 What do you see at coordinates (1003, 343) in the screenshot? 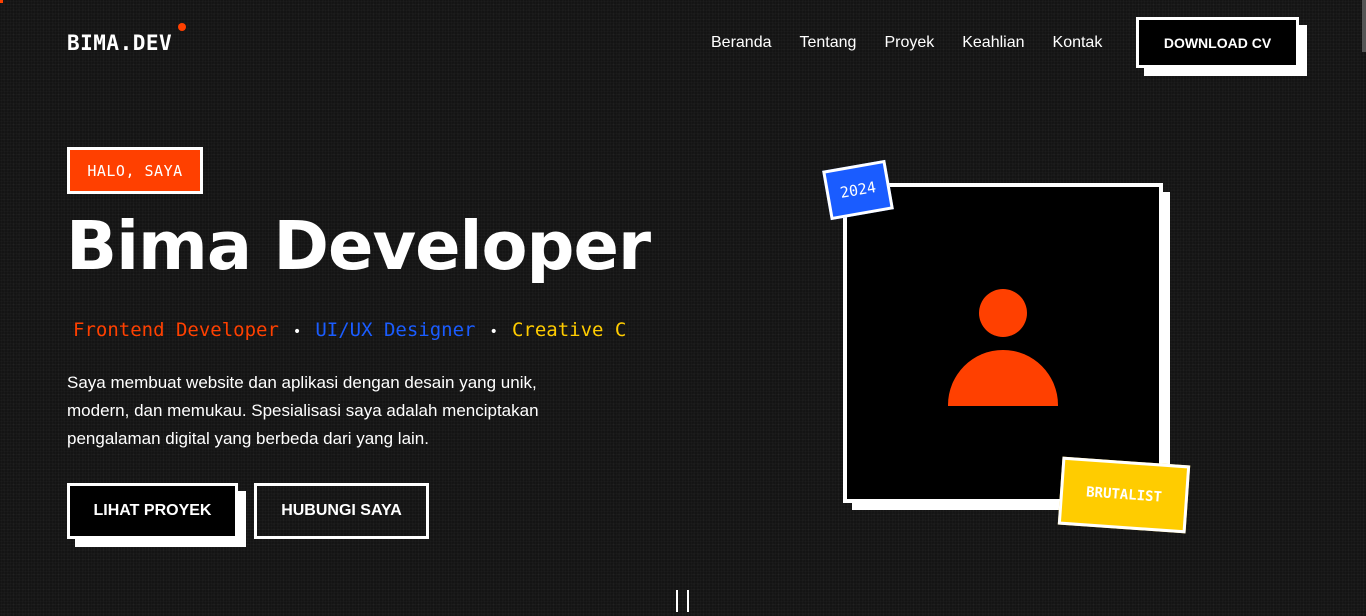
I see `profile-card` at bounding box center [1003, 343].